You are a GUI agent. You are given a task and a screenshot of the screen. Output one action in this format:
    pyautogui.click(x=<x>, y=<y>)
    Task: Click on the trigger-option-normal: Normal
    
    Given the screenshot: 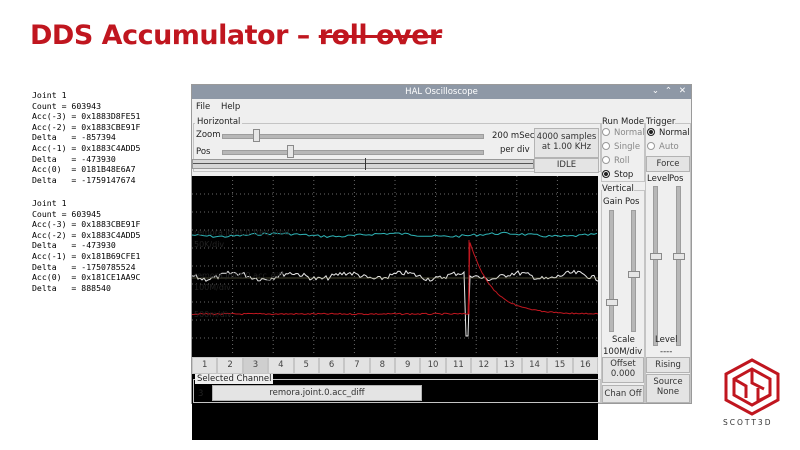 What is the action you would take?
    pyautogui.click(x=668, y=132)
    